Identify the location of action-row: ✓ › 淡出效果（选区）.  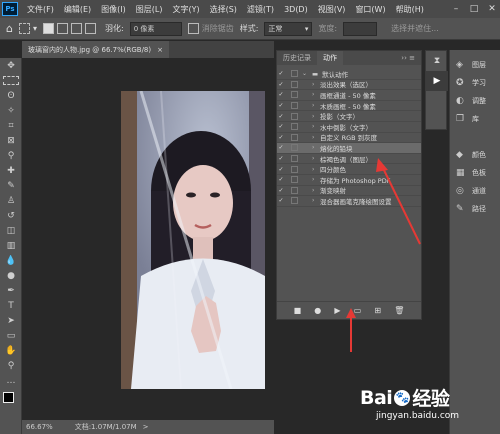
(349, 85).